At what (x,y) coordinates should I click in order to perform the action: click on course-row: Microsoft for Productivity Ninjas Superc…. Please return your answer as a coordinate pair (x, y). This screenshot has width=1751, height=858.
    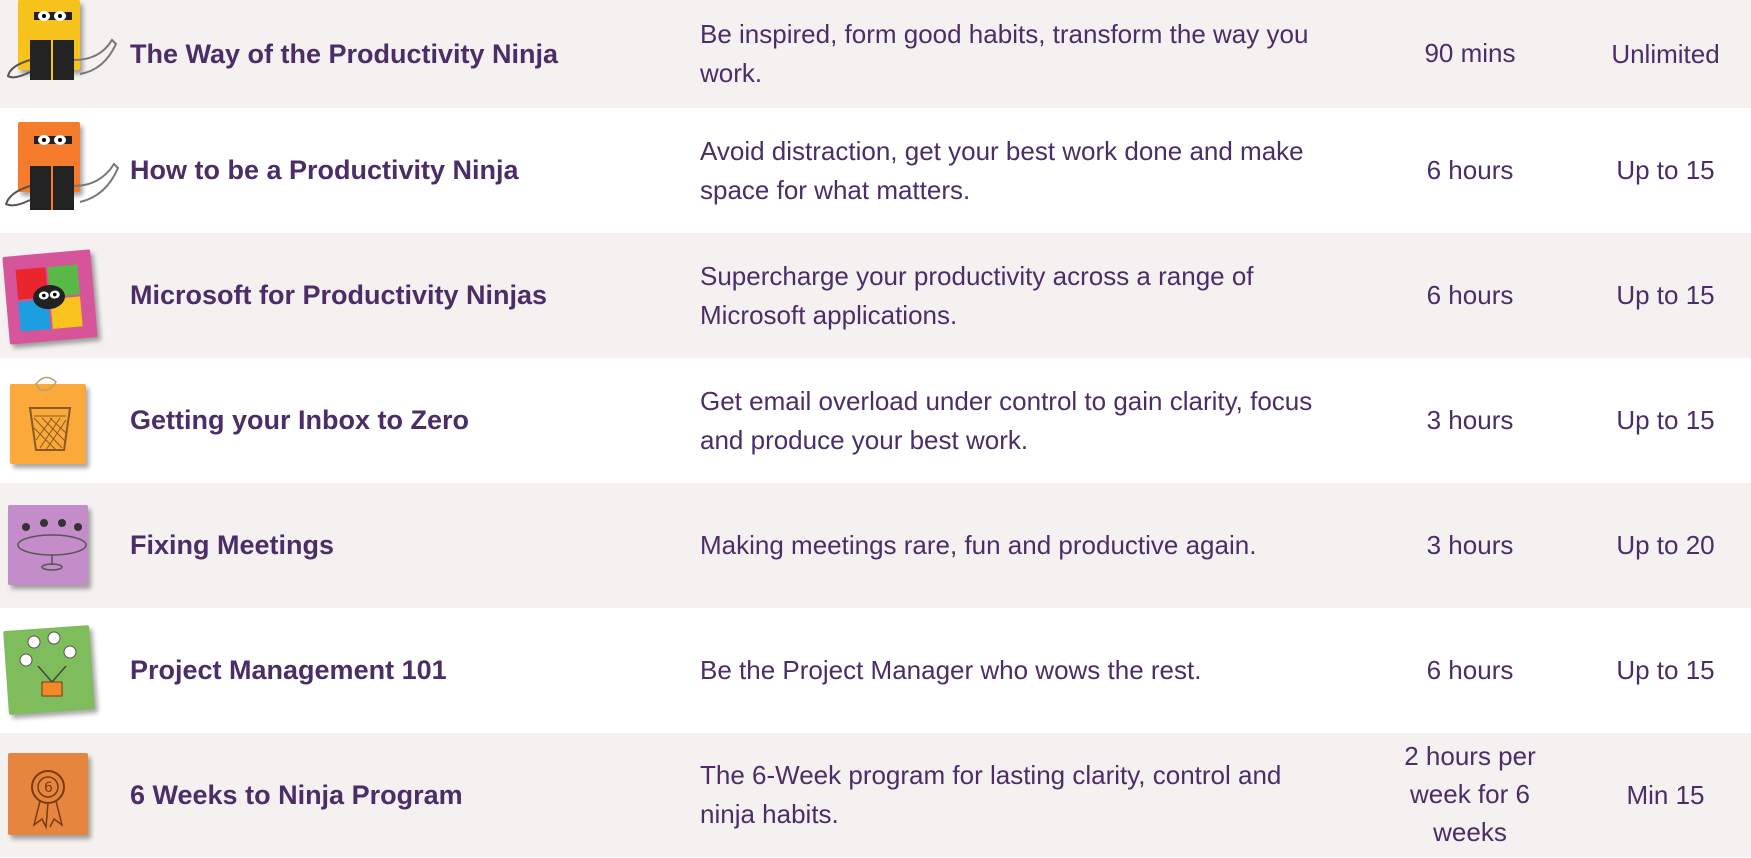
    Looking at the image, I should click on (875, 295).